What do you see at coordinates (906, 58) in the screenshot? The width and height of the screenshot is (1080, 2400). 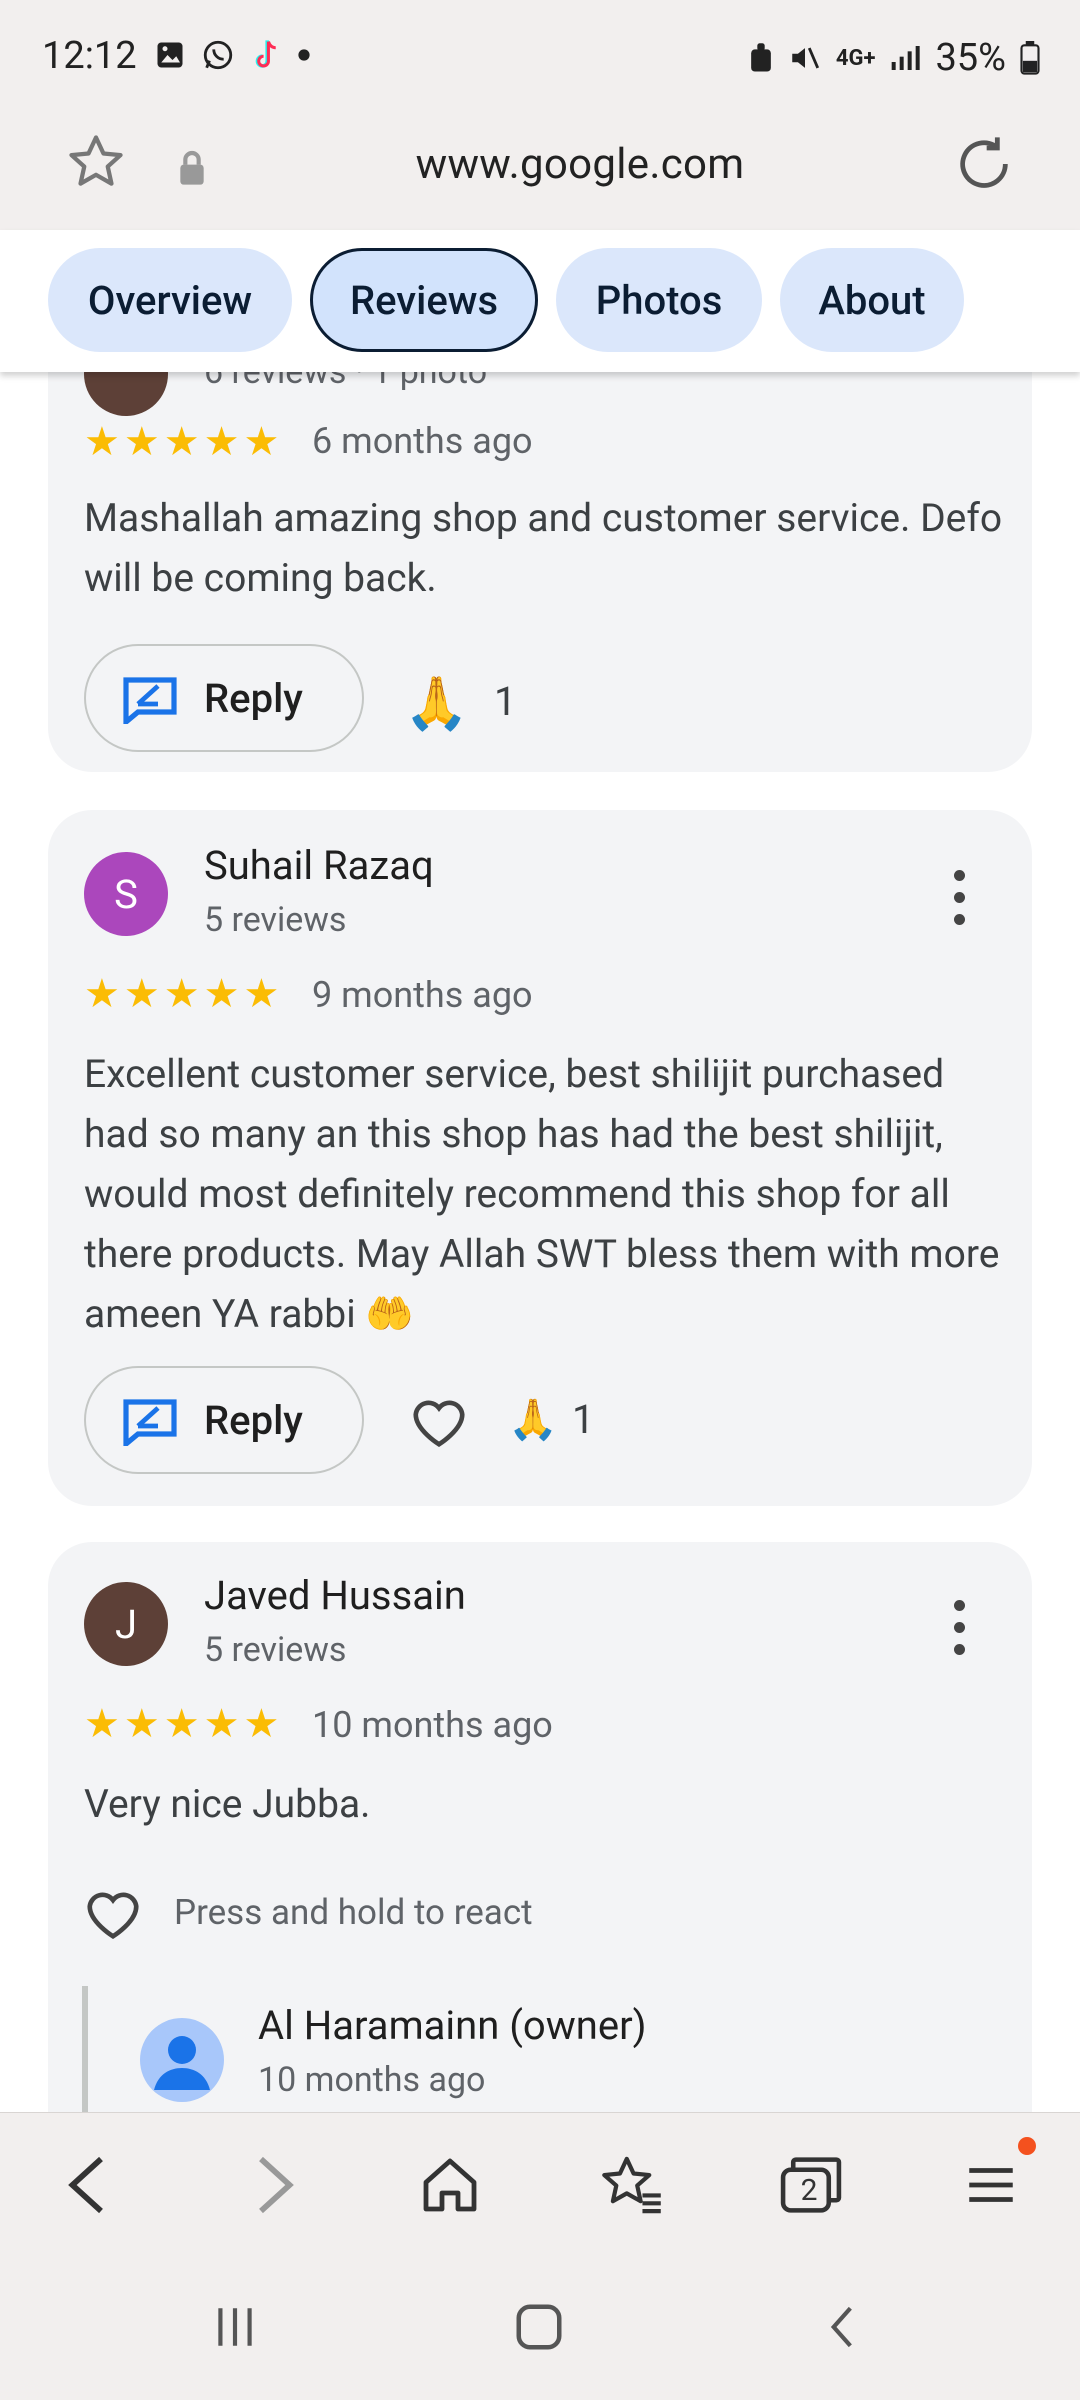 I see `signal-icon` at bounding box center [906, 58].